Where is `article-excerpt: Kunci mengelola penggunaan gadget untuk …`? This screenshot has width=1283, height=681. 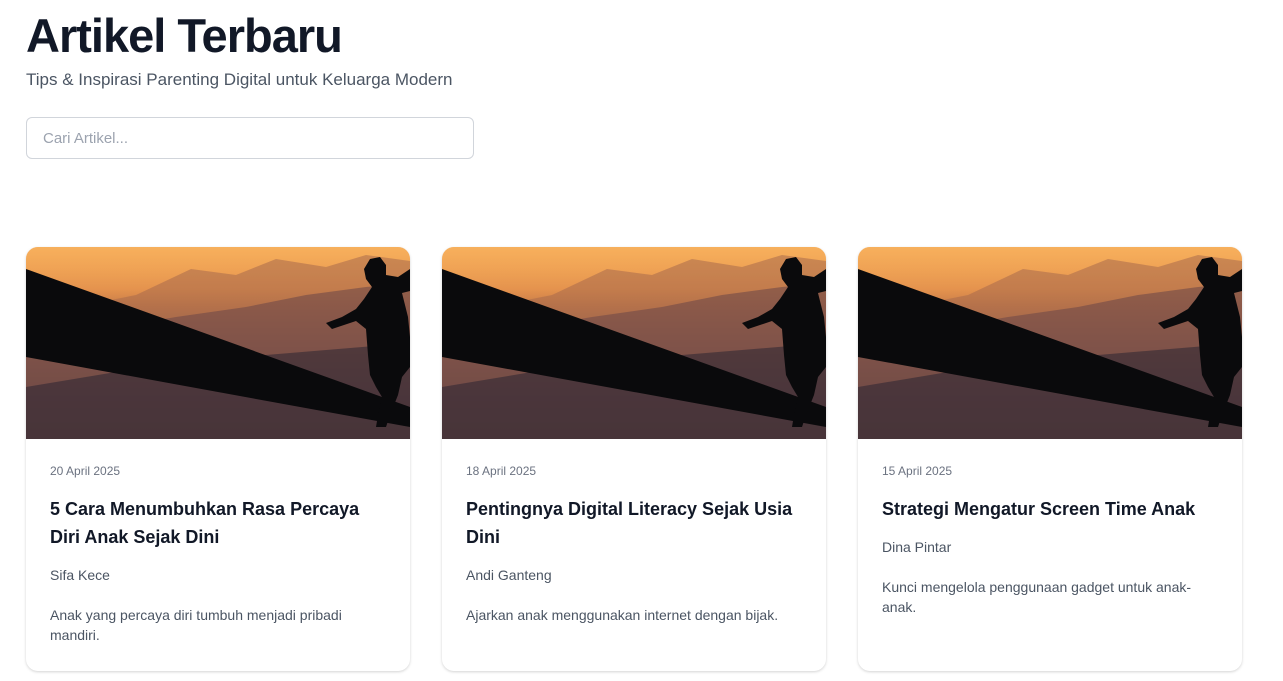 article-excerpt: Kunci mengelola penggunaan gadget untuk … is located at coordinates (1037, 597).